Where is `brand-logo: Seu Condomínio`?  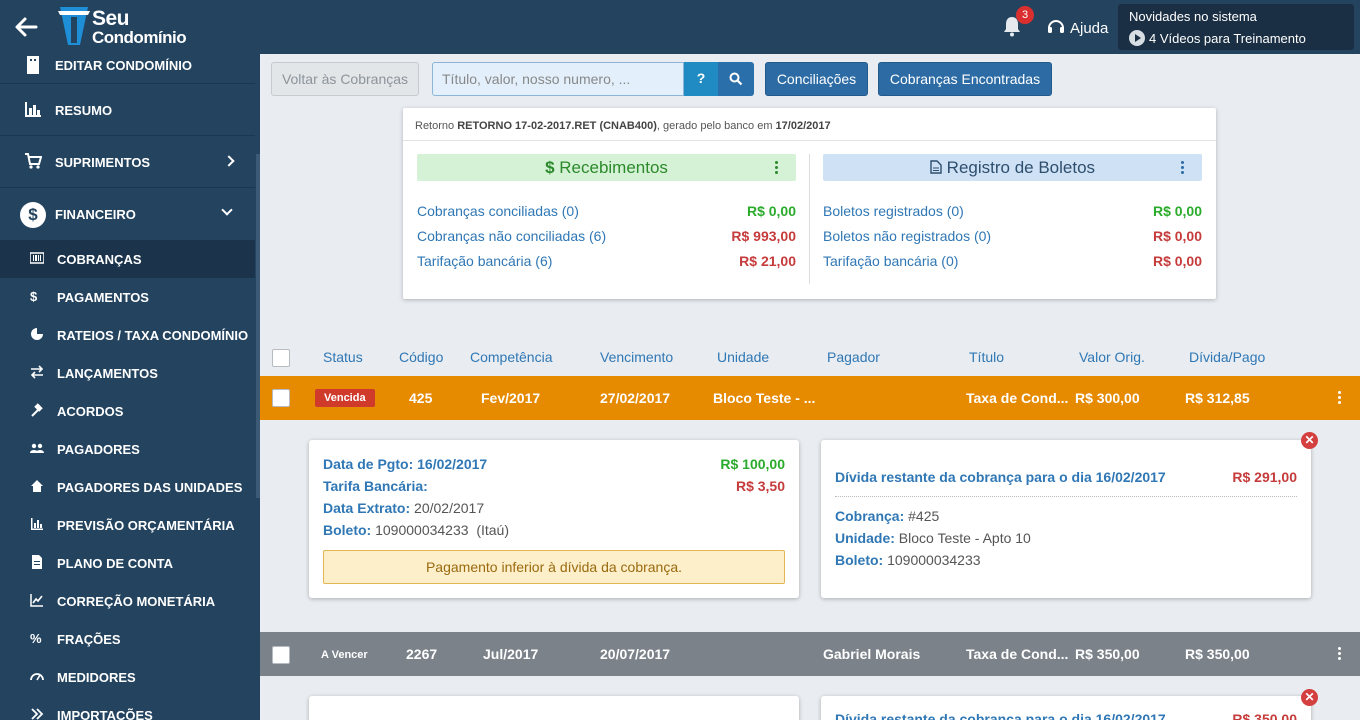 brand-logo: Seu Condomínio is located at coordinates (124, 27).